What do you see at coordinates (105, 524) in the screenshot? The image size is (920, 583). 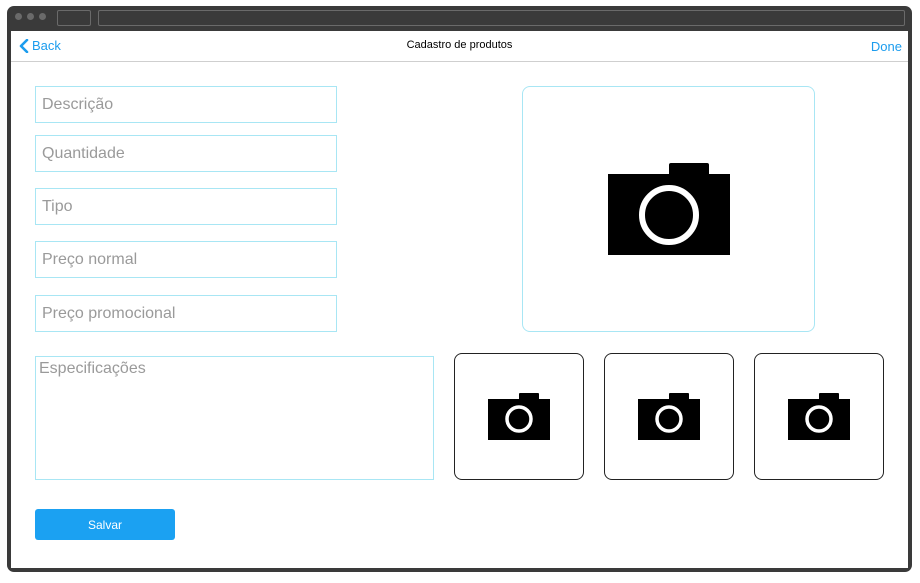 I see `save-button: Salvar` at bounding box center [105, 524].